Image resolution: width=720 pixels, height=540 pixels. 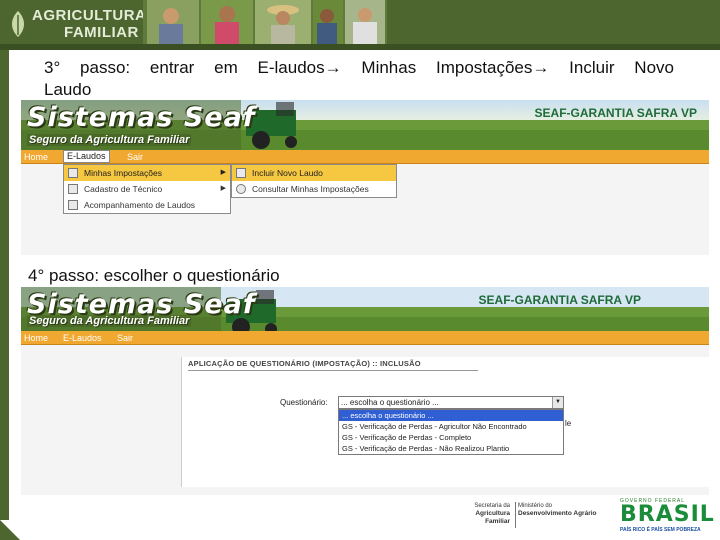 I want to click on menu-item-consultar-impostacoes: Consultar Minhas Impostações, so click(x=314, y=189).